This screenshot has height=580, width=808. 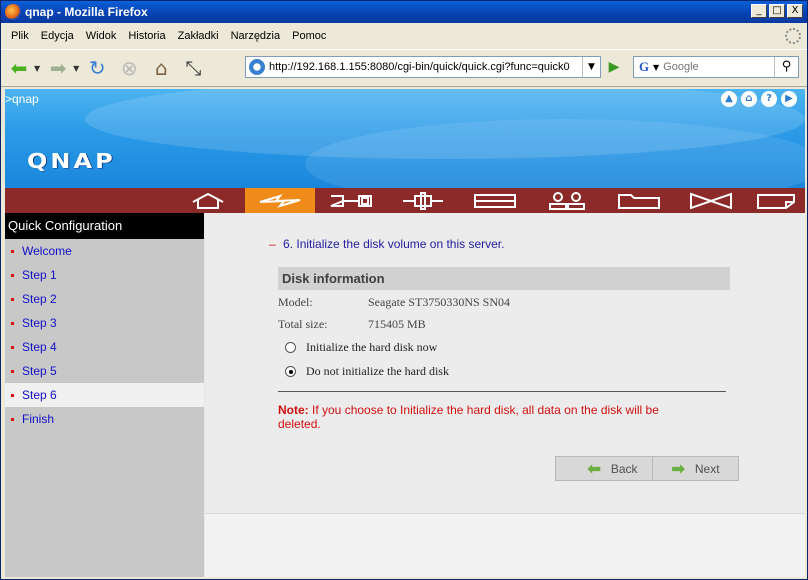 What do you see at coordinates (290, 347) in the screenshot?
I see `init-now-radio` at bounding box center [290, 347].